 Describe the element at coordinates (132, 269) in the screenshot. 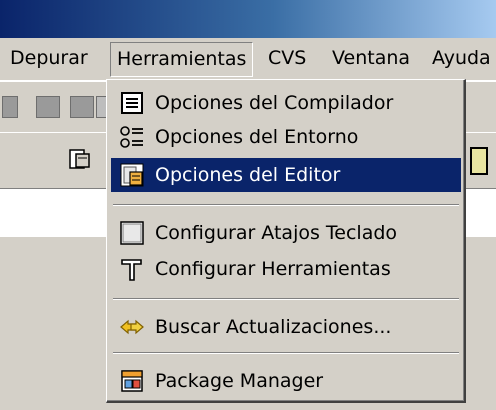

I see `hammer-icon` at that location.